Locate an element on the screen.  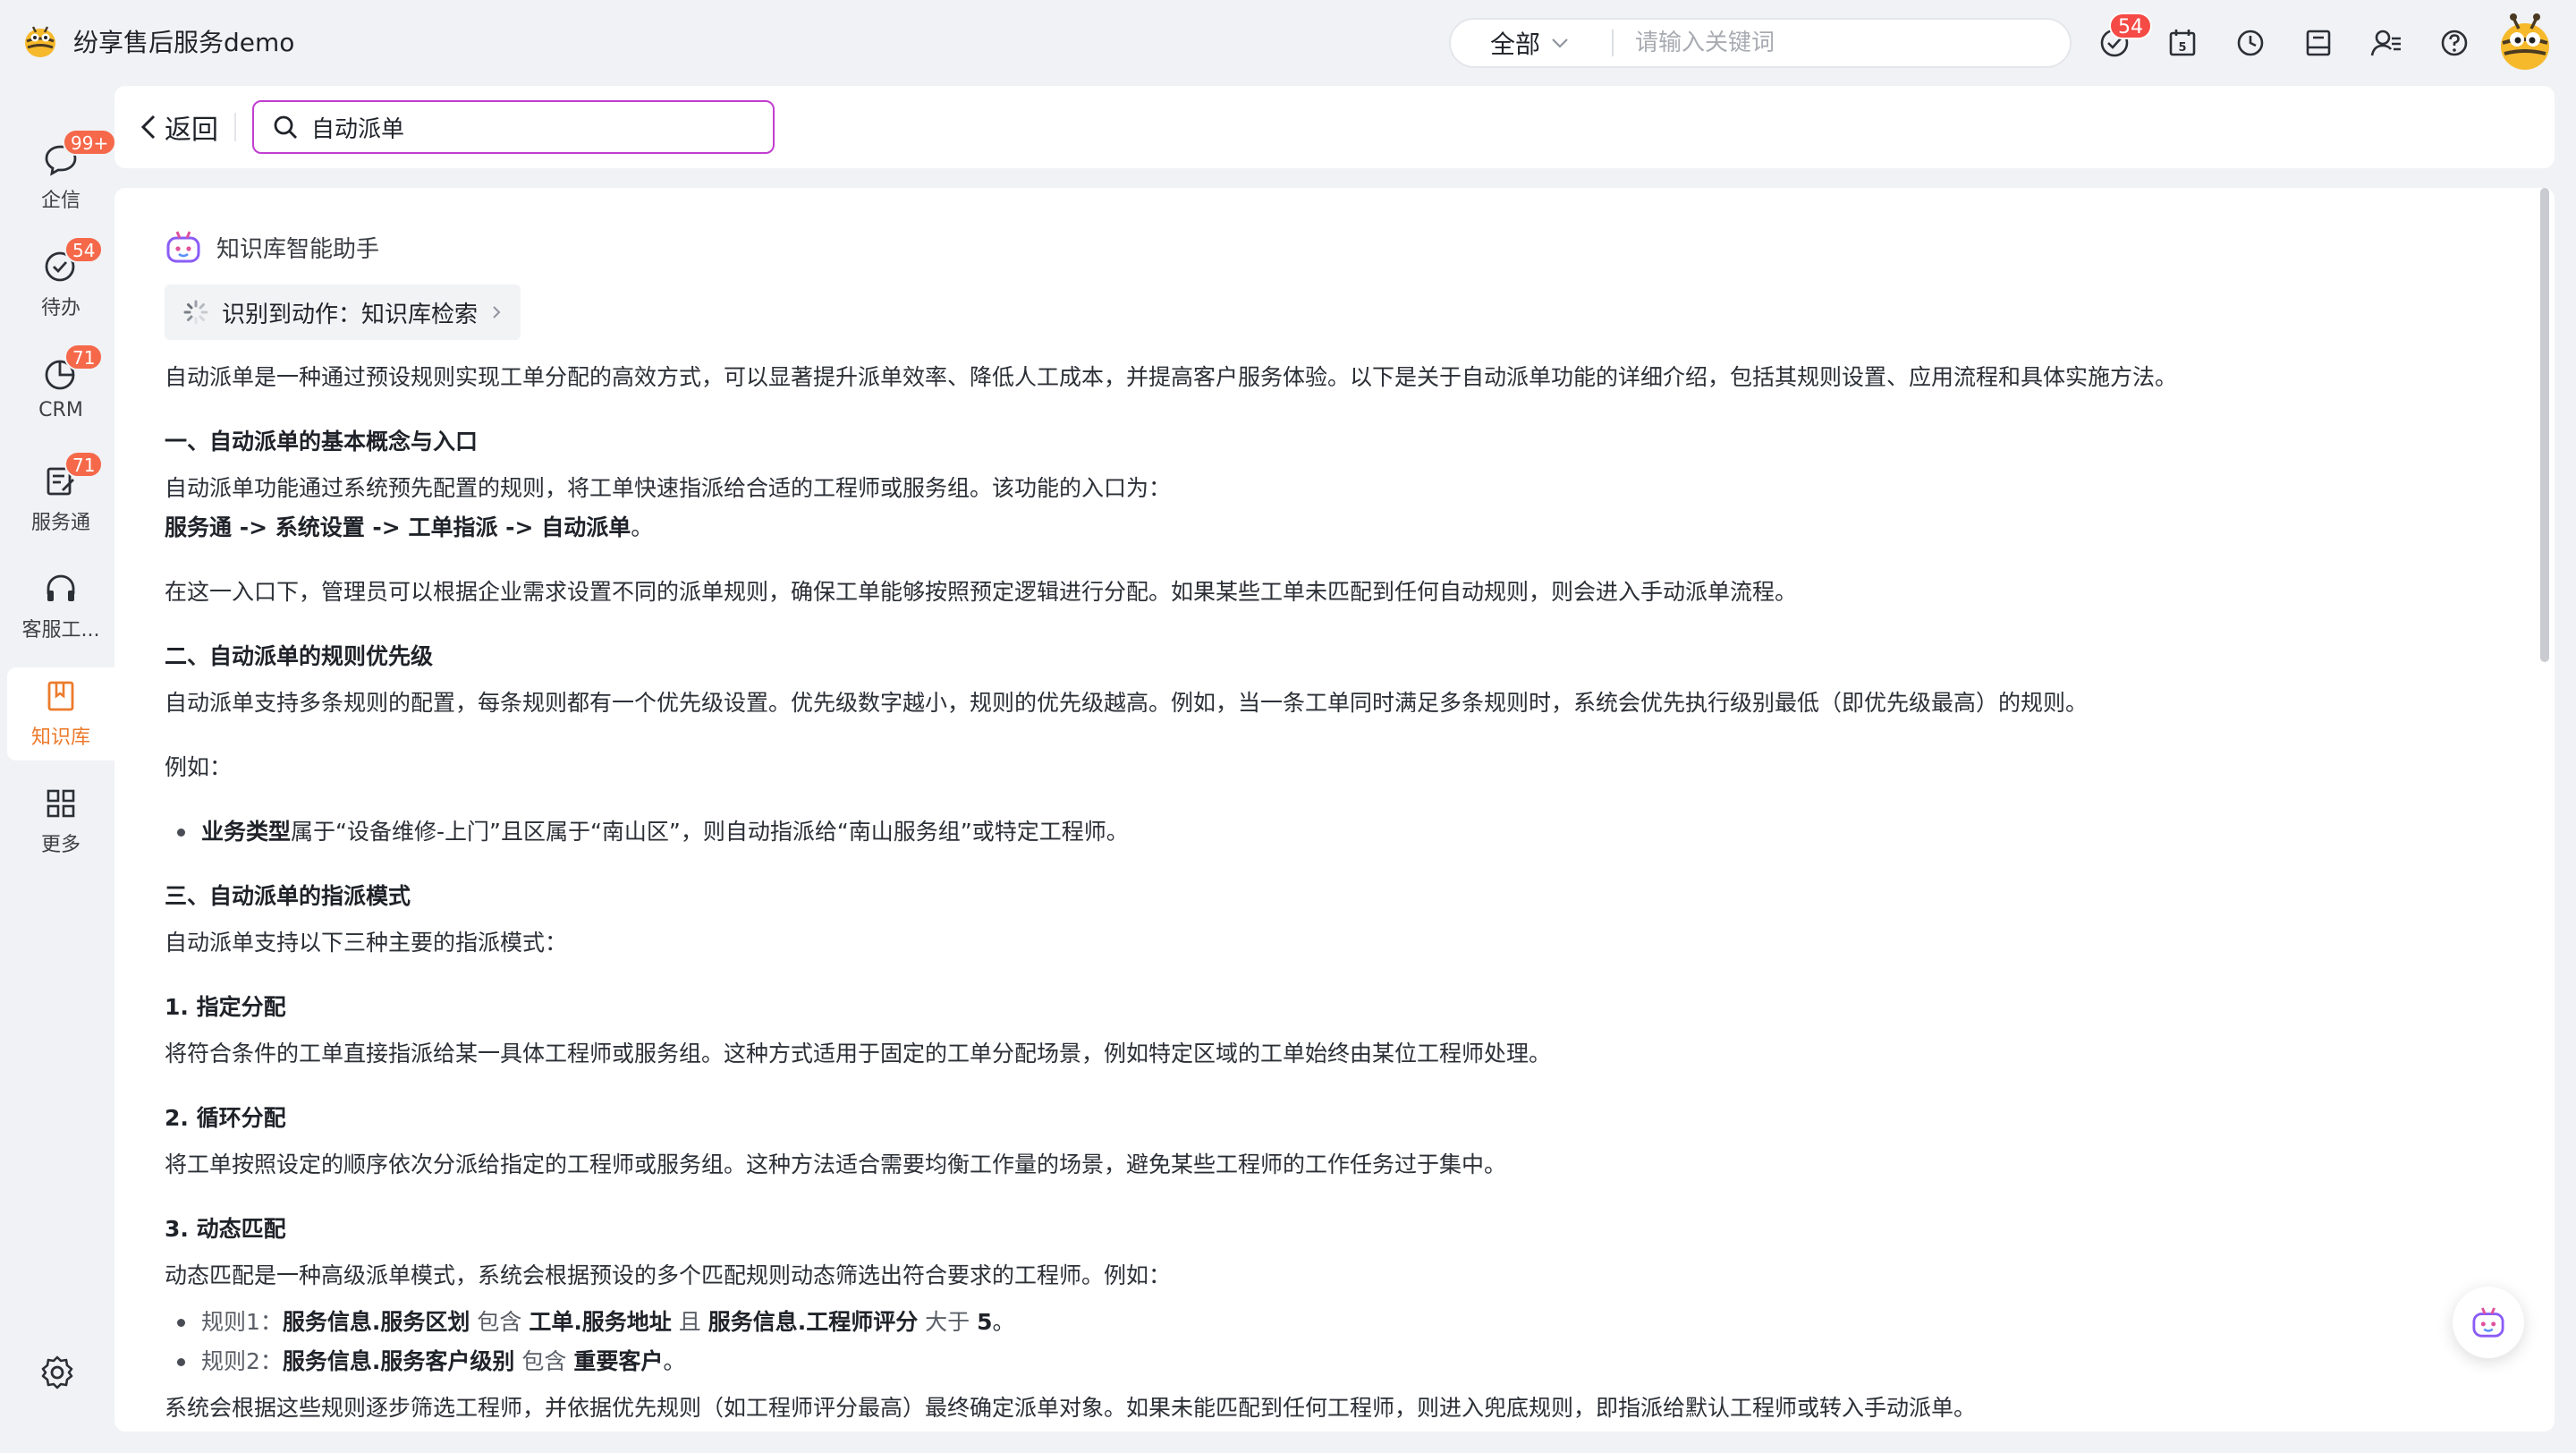
sidebar-item-label: 服务通 is located at coordinates (60, 523).